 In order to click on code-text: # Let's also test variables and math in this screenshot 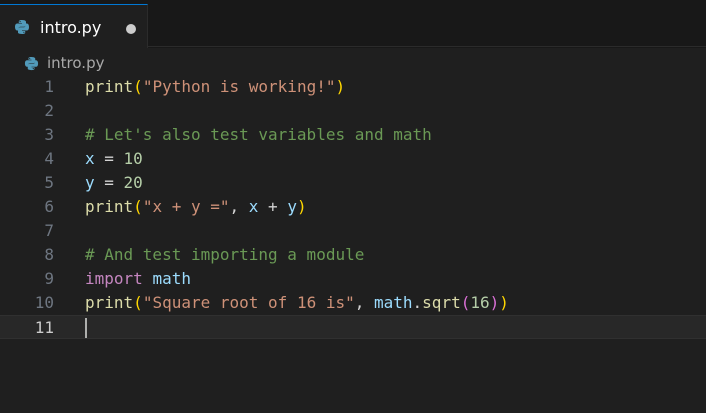, I will do `click(258, 135)`.